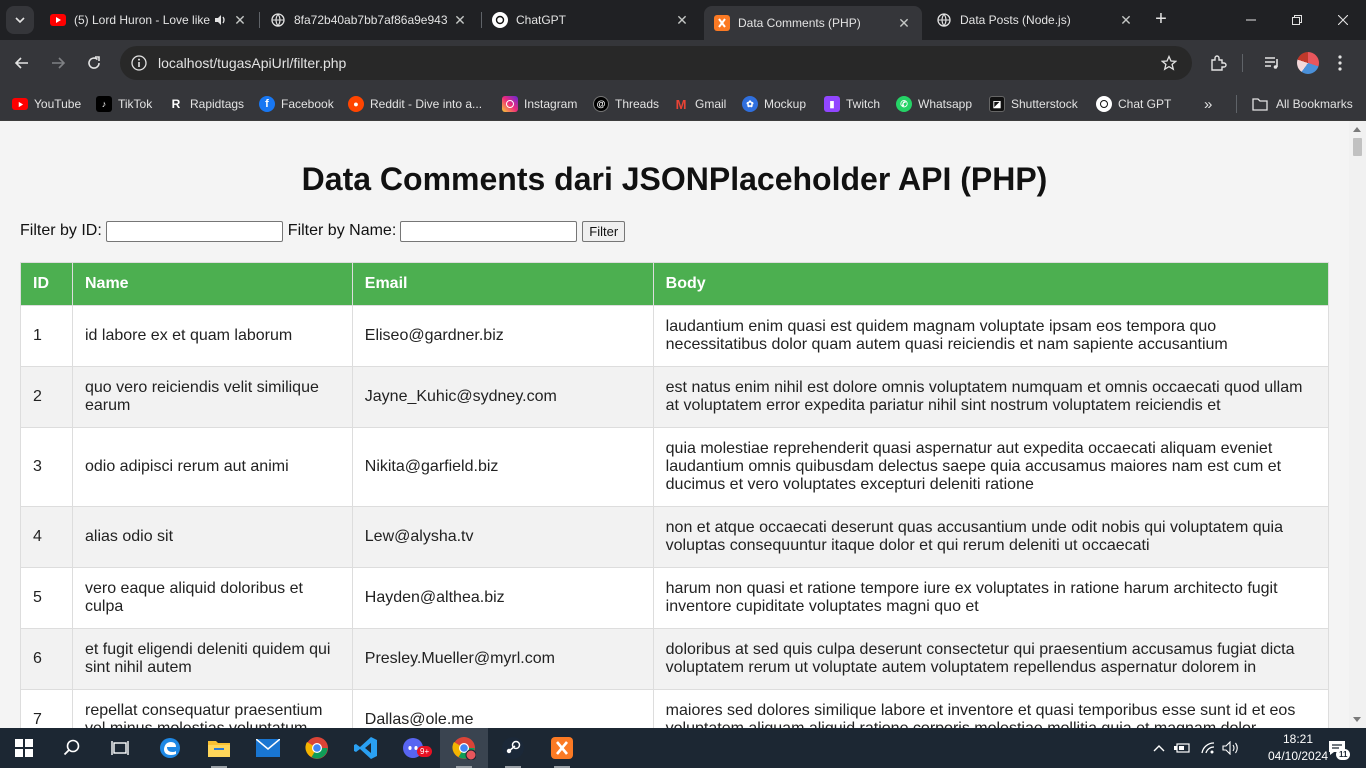 This screenshot has height=768, width=1366. What do you see at coordinates (1302, 104) in the screenshot?
I see `all-bookmarks-button: All Bookmarks` at bounding box center [1302, 104].